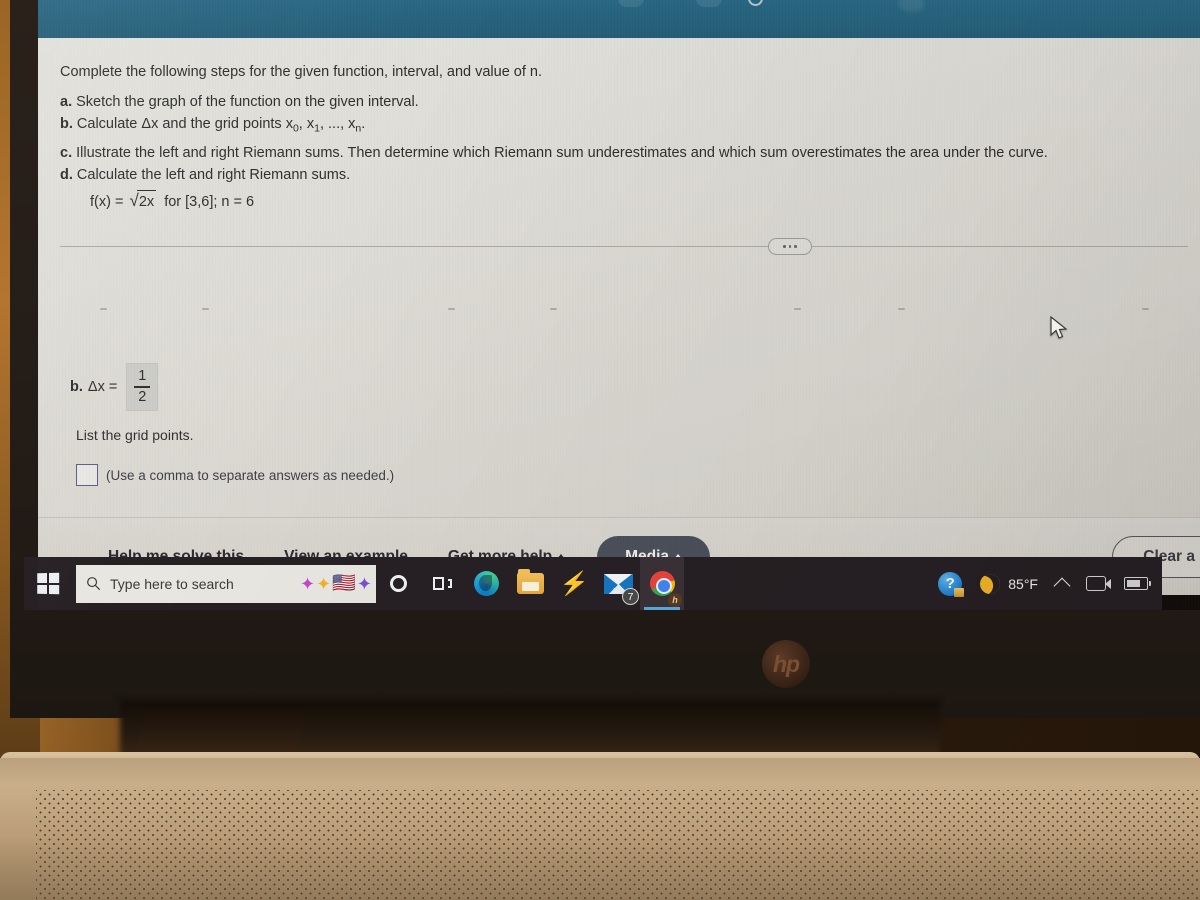 This screenshot has width=1200, height=900. I want to click on speaker-grille, so click(618, 845).